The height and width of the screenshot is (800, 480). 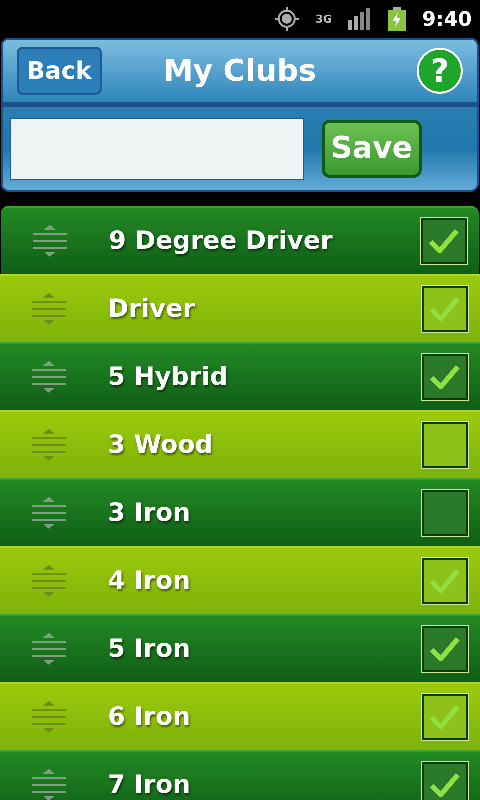 What do you see at coordinates (324, 19) in the screenshot?
I see `network-label: 3G` at bounding box center [324, 19].